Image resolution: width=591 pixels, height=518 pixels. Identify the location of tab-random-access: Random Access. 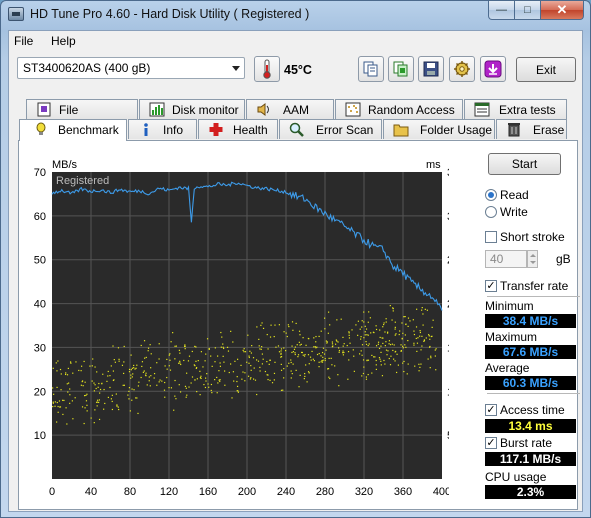
(399, 109).